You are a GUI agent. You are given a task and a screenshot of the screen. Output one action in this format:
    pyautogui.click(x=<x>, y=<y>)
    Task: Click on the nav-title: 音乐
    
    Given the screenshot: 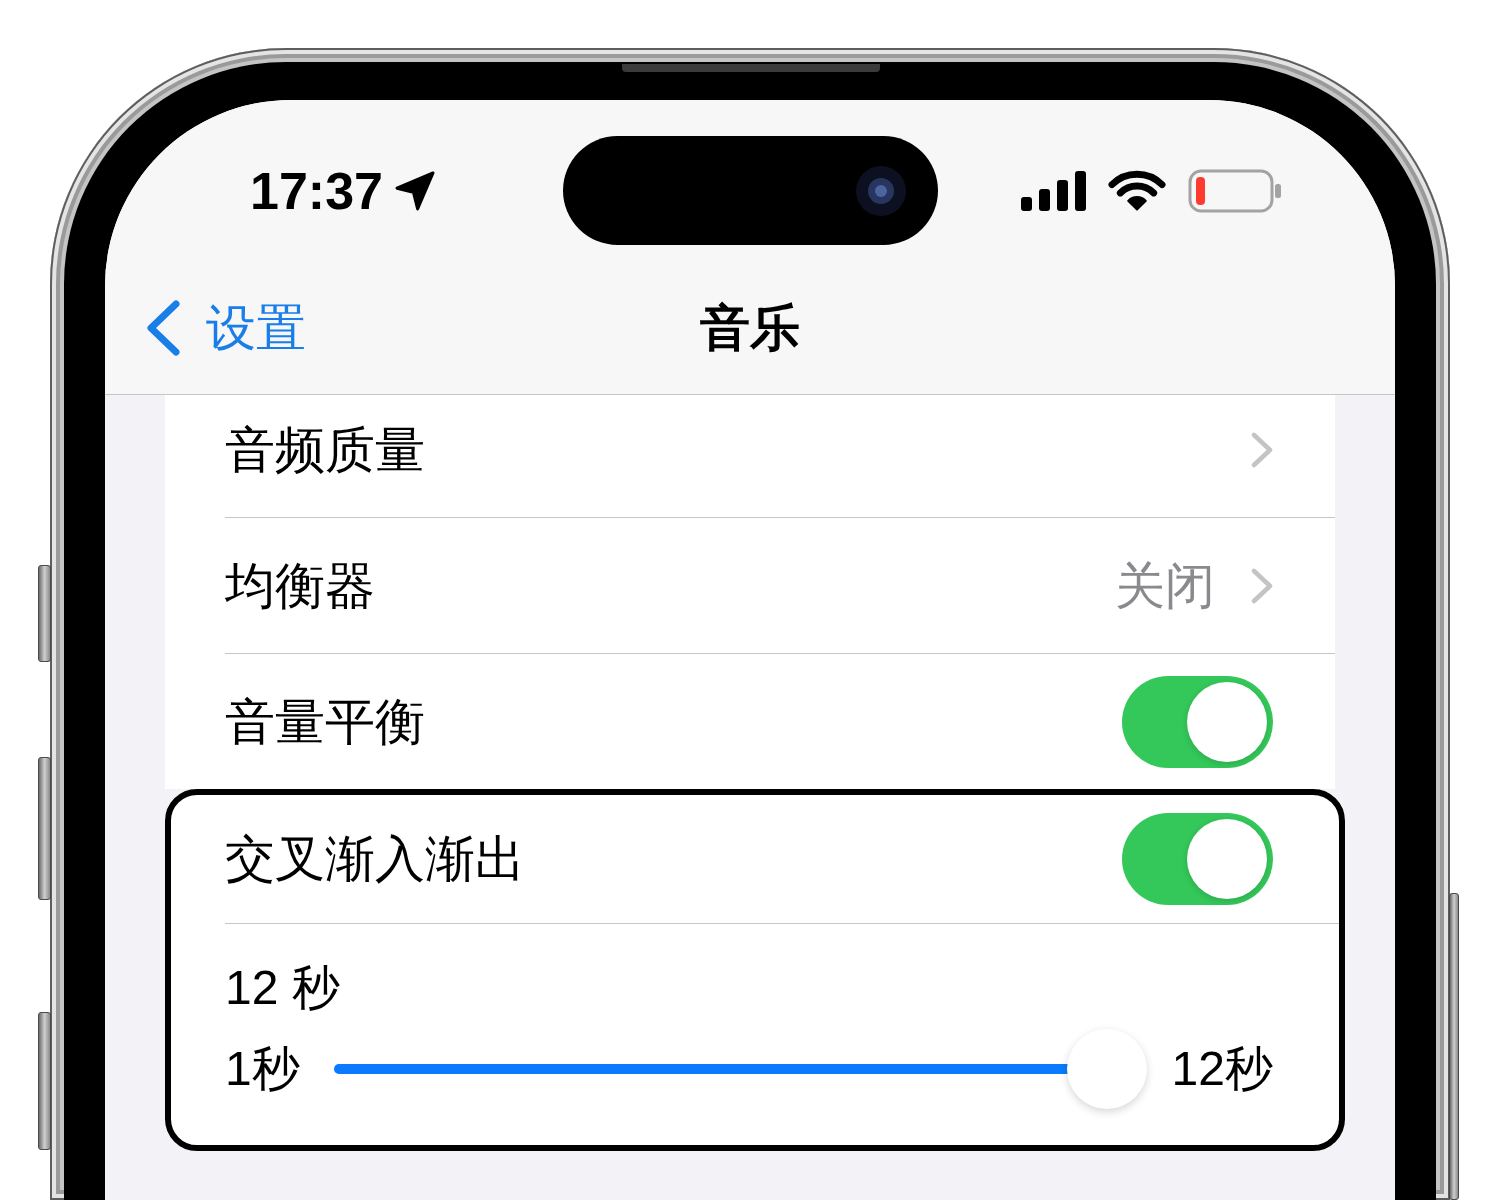 What is the action you would take?
    pyautogui.click(x=750, y=328)
    